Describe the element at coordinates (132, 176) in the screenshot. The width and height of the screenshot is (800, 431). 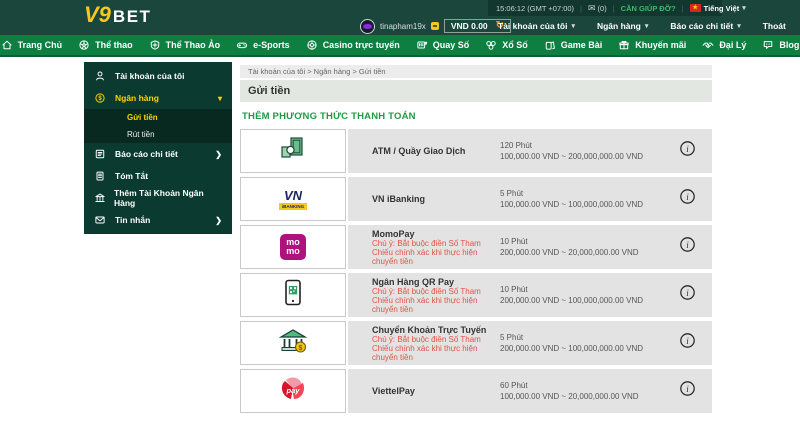
I see `sidebar-item-label: Tóm Tắt` at that location.